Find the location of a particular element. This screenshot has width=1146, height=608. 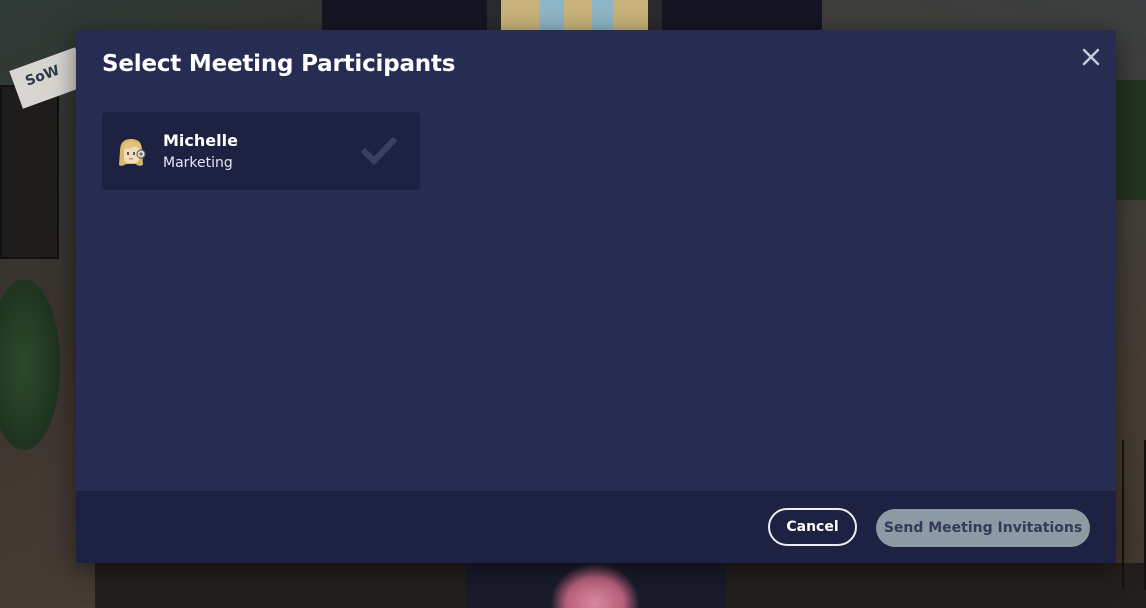

send-meeting-invitations-button: Send Meeting Invitations is located at coordinates (983, 528).